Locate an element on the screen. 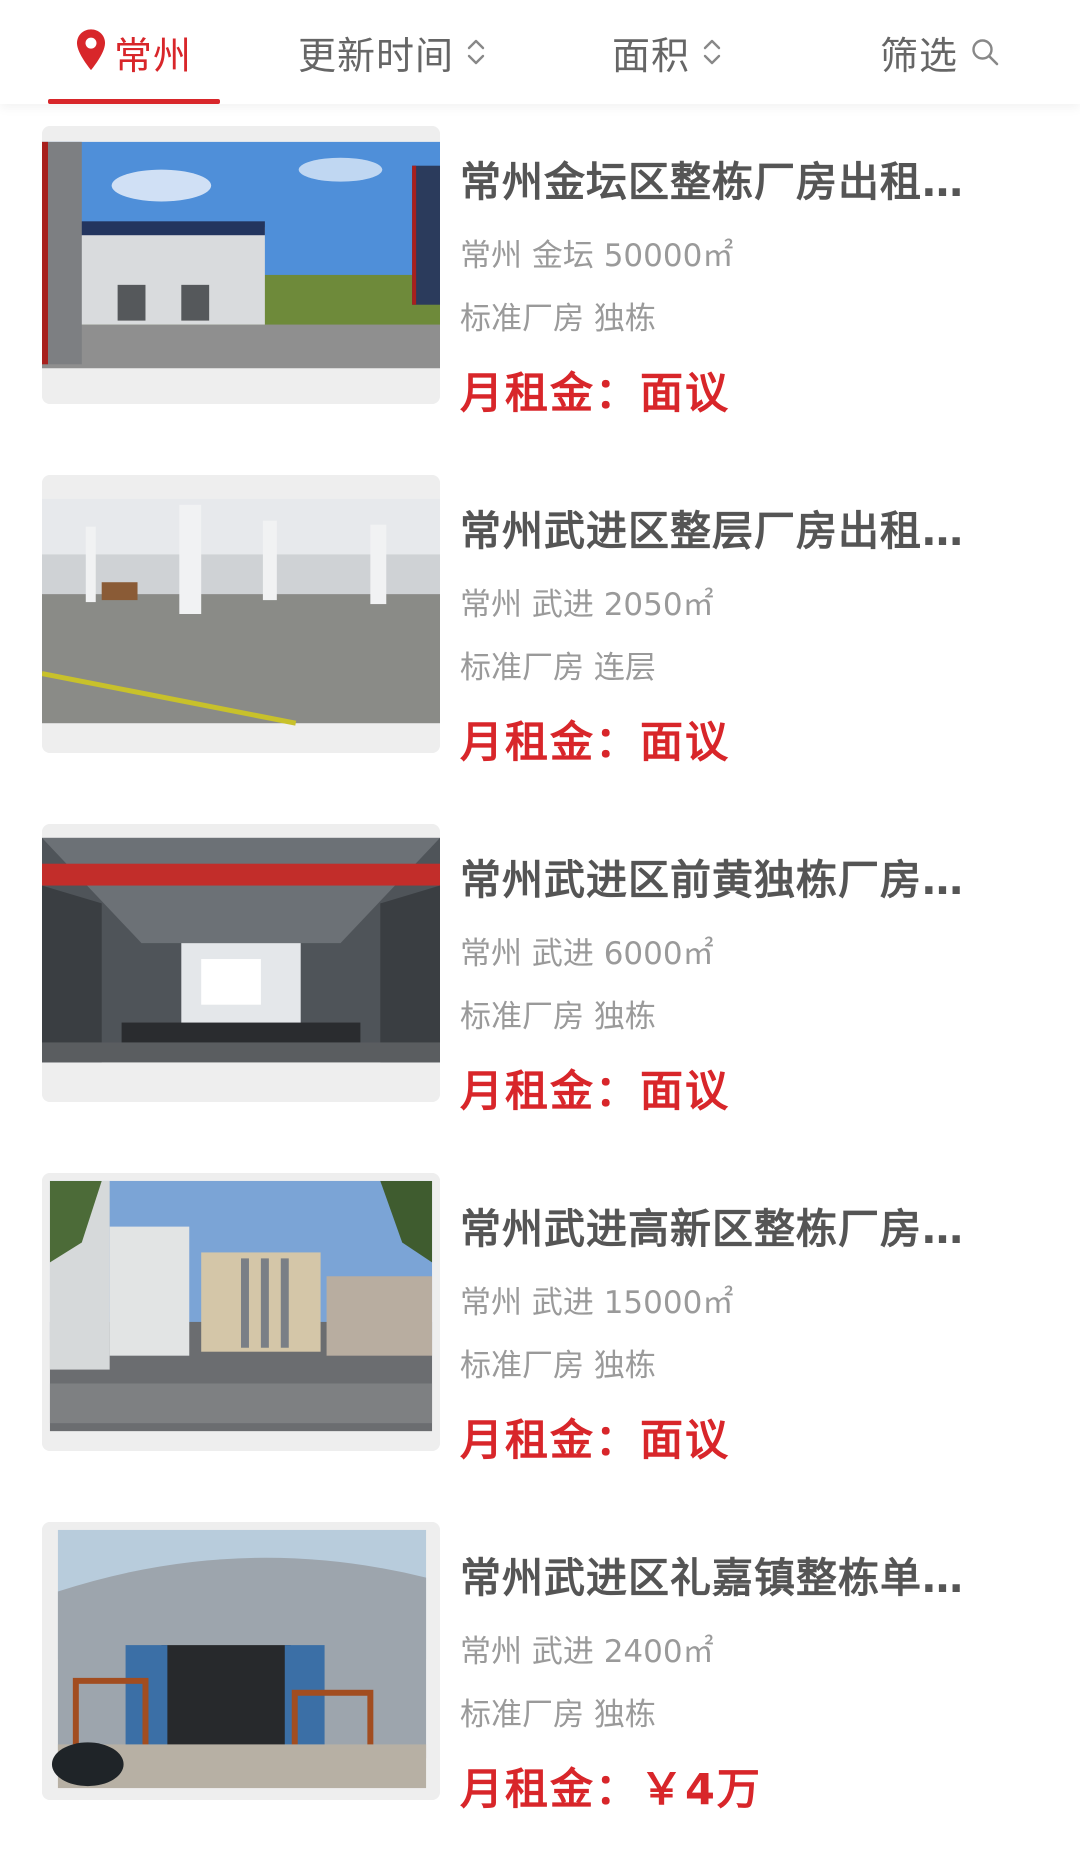  listing-location-area: 常州 金坛 50000㎡ is located at coordinates (597, 256).